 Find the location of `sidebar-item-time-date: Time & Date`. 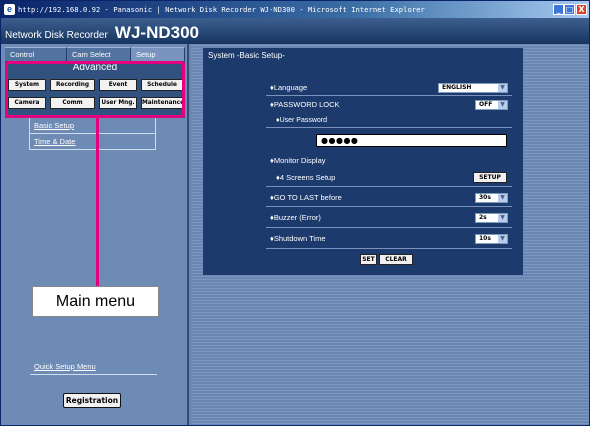

sidebar-item-time-date: Time & Date is located at coordinates (92, 142).